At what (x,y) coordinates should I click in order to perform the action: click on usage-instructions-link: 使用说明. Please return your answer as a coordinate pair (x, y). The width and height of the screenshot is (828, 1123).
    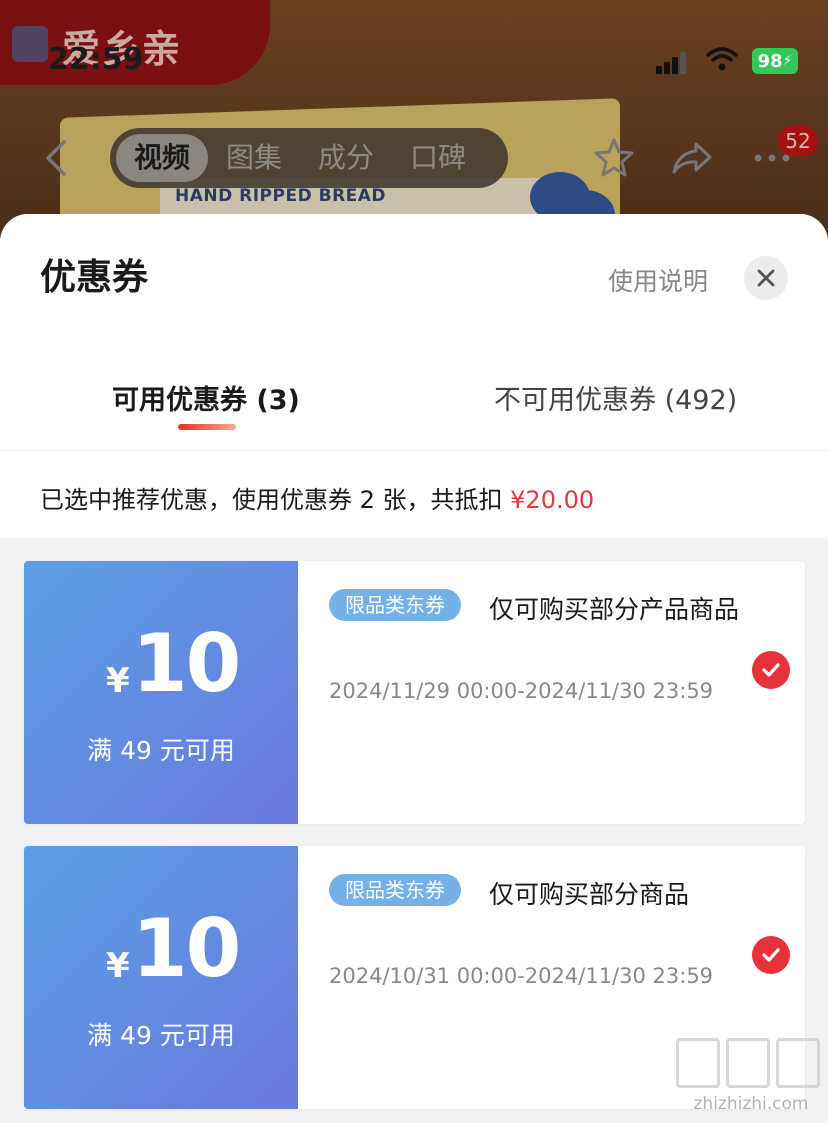
    Looking at the image, I should click on (658, 280).